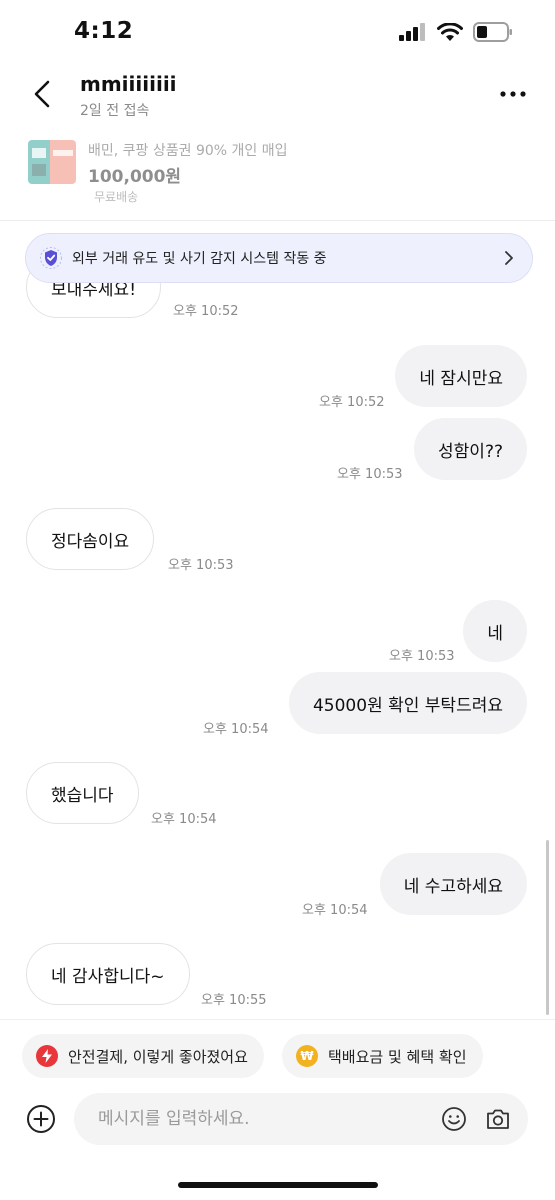  Describe the element at coordinates (277, 1019) in the screenshot. I see `divider` at that location.